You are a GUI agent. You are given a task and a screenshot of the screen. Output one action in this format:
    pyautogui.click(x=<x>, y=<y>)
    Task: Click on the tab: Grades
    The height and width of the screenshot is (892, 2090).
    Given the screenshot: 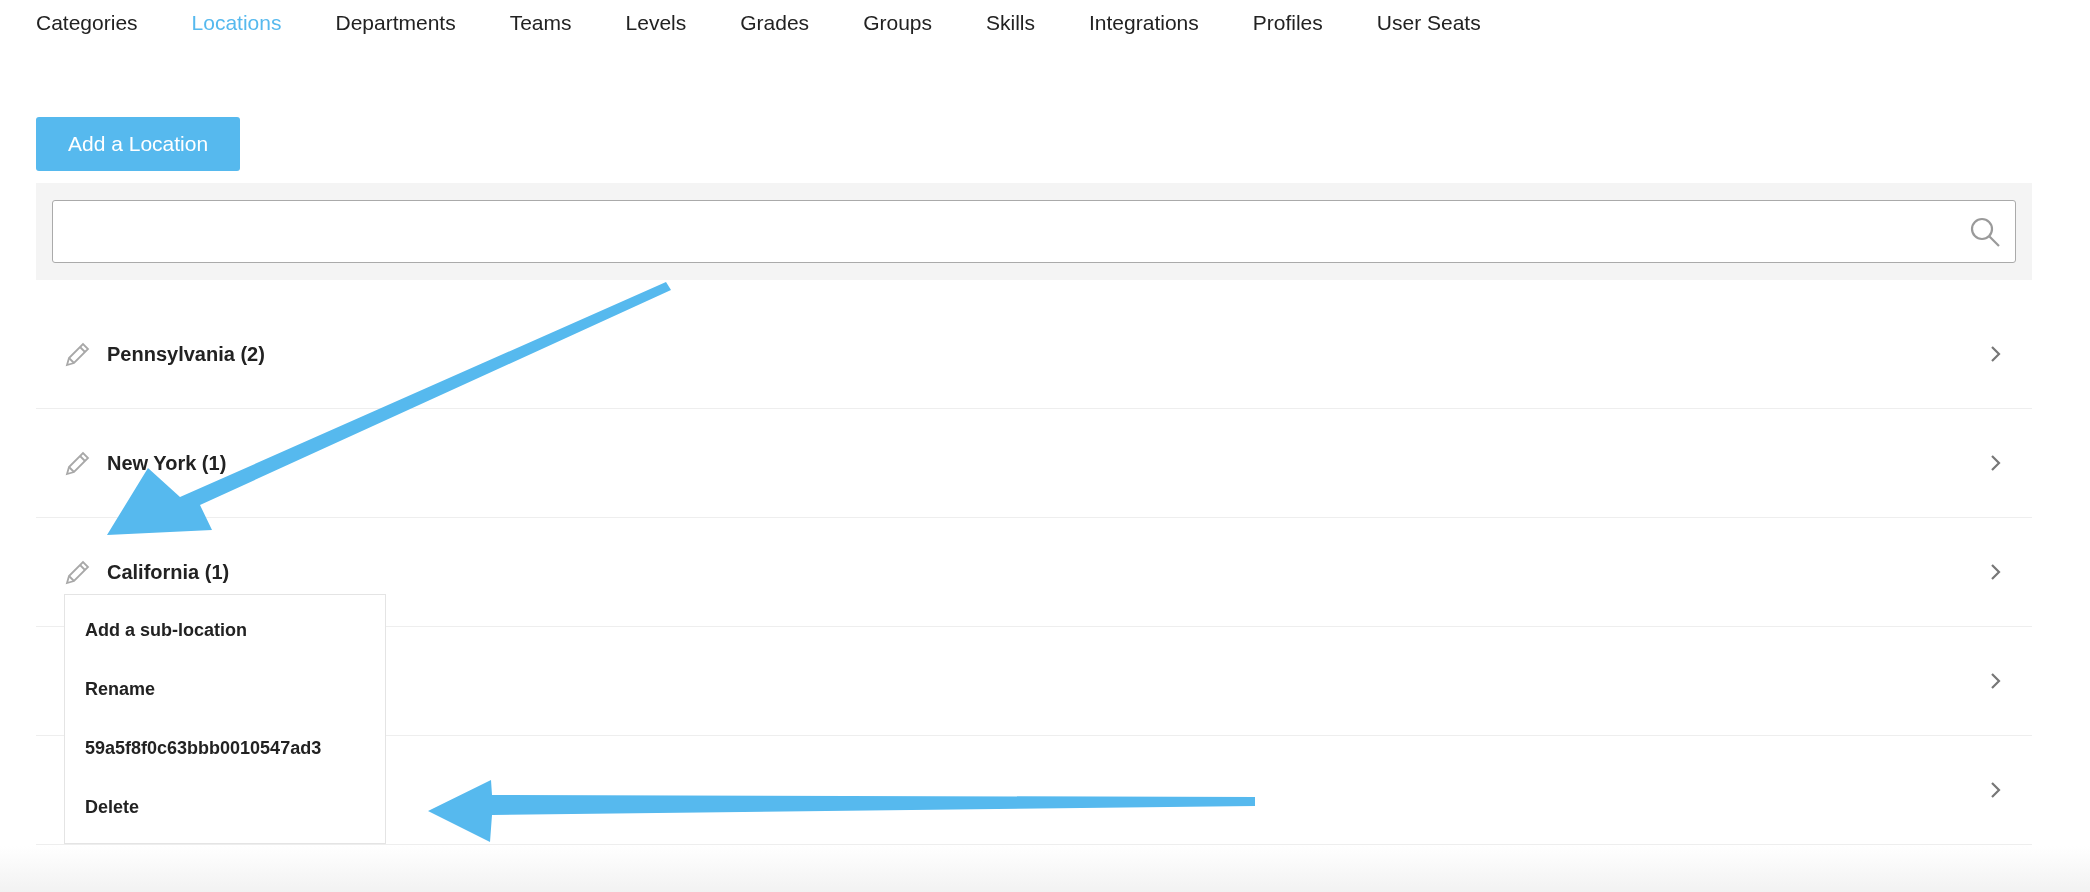 What is the action you would take?
    pyautogui.click(x=775, y=23)
    